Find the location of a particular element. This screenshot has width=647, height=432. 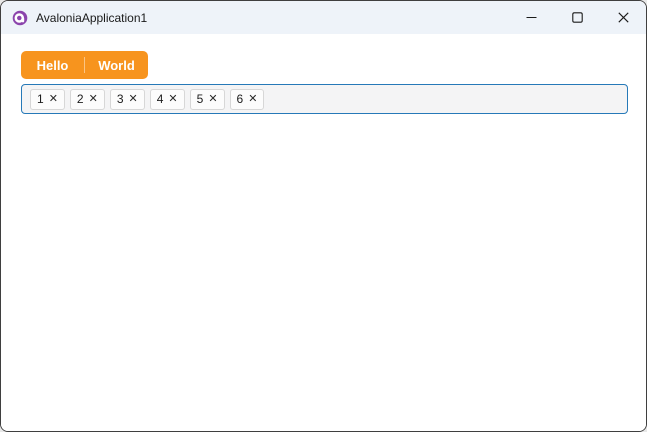

minimize-button is located at coordinates (531, 17).